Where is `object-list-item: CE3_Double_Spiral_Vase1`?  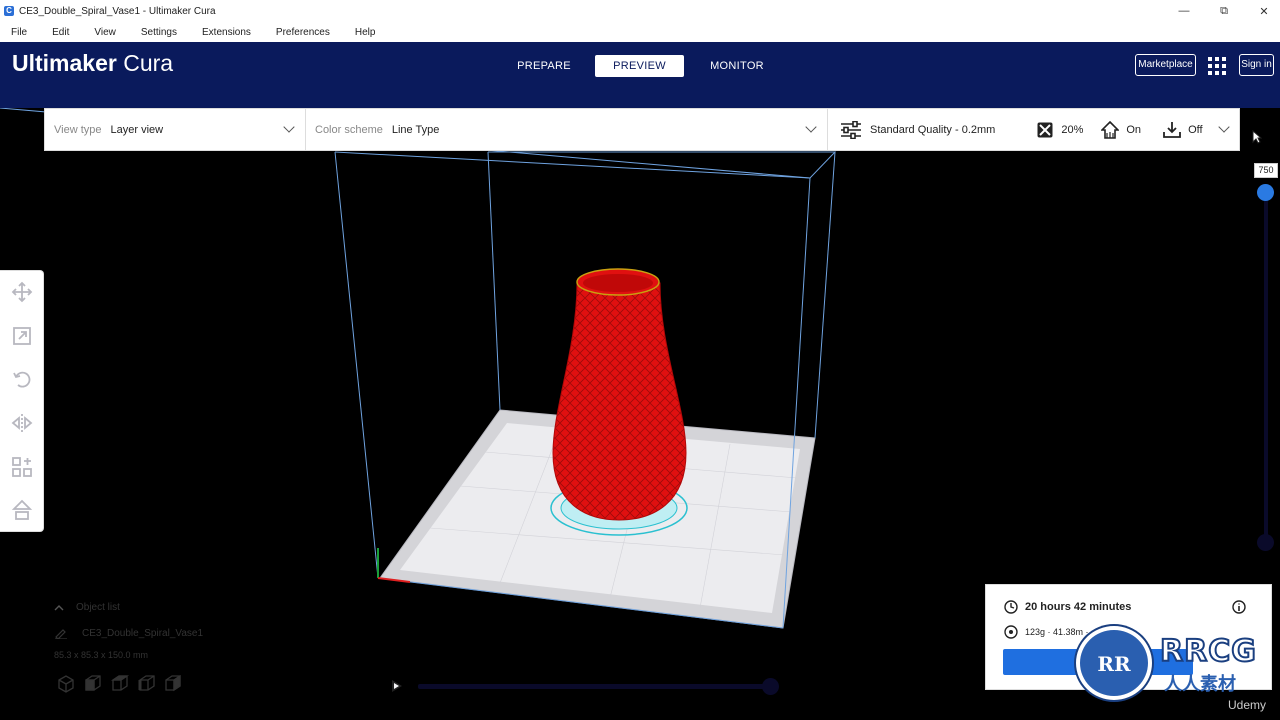 object-list-item: CE3_Double_Spiral_Vase1 is located at coordinates (164, 633).